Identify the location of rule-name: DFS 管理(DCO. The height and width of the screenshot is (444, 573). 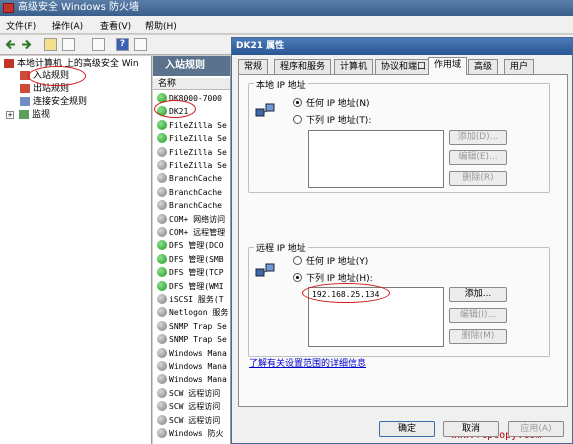
(196, 246).